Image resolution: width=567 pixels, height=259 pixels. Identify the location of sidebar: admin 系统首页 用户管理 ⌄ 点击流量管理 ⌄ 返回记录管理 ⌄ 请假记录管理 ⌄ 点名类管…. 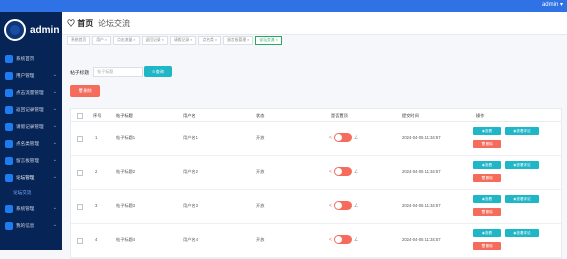
(31, 131).